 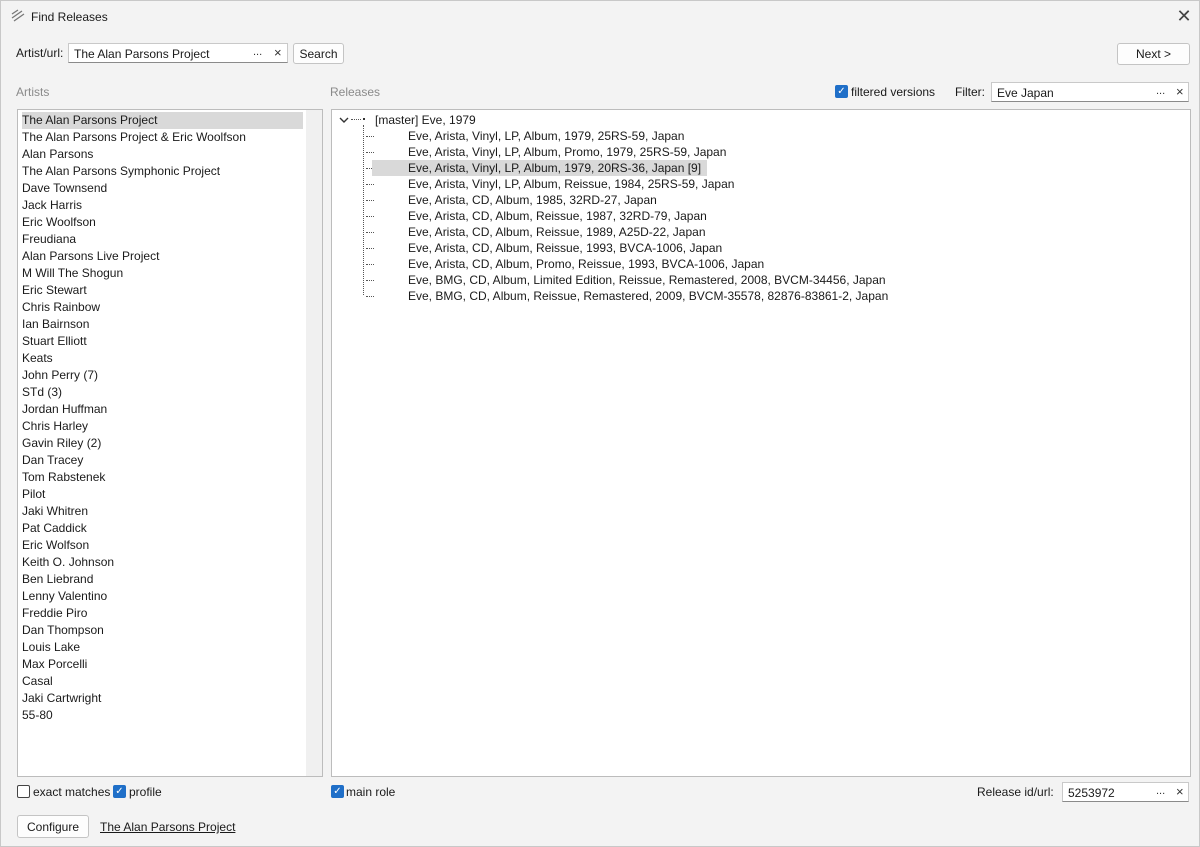 I want to click on artist-url-label: Artist/url:, so click(x=40, y=53).